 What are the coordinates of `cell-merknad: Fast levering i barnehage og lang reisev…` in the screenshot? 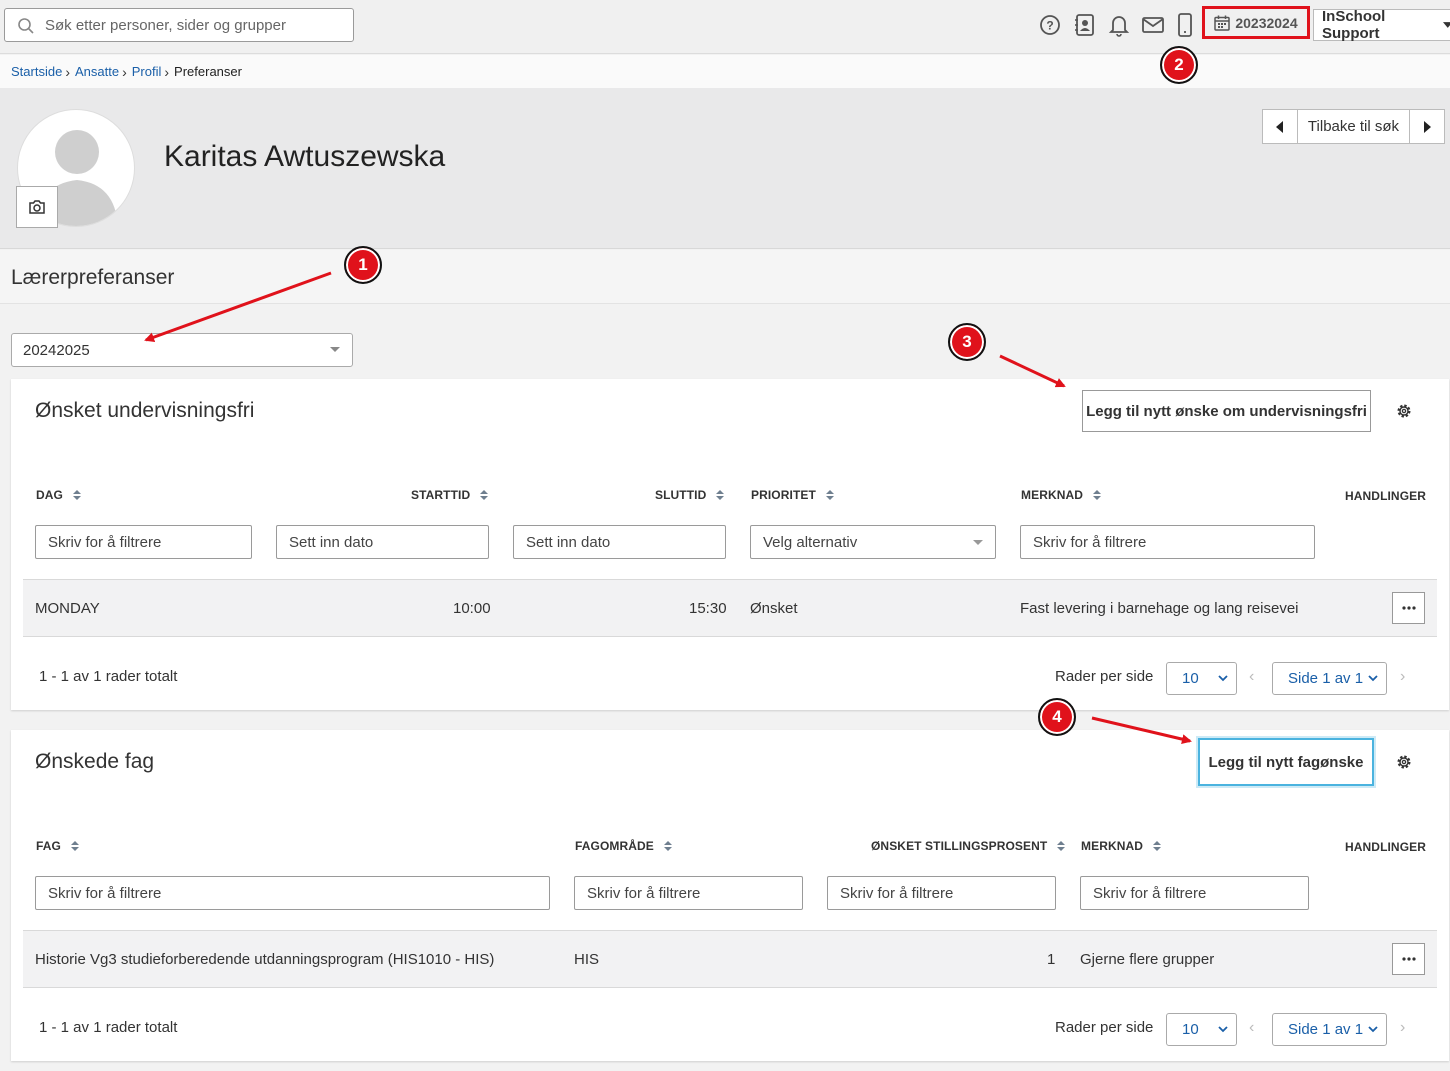 It's located at (1159, 608).